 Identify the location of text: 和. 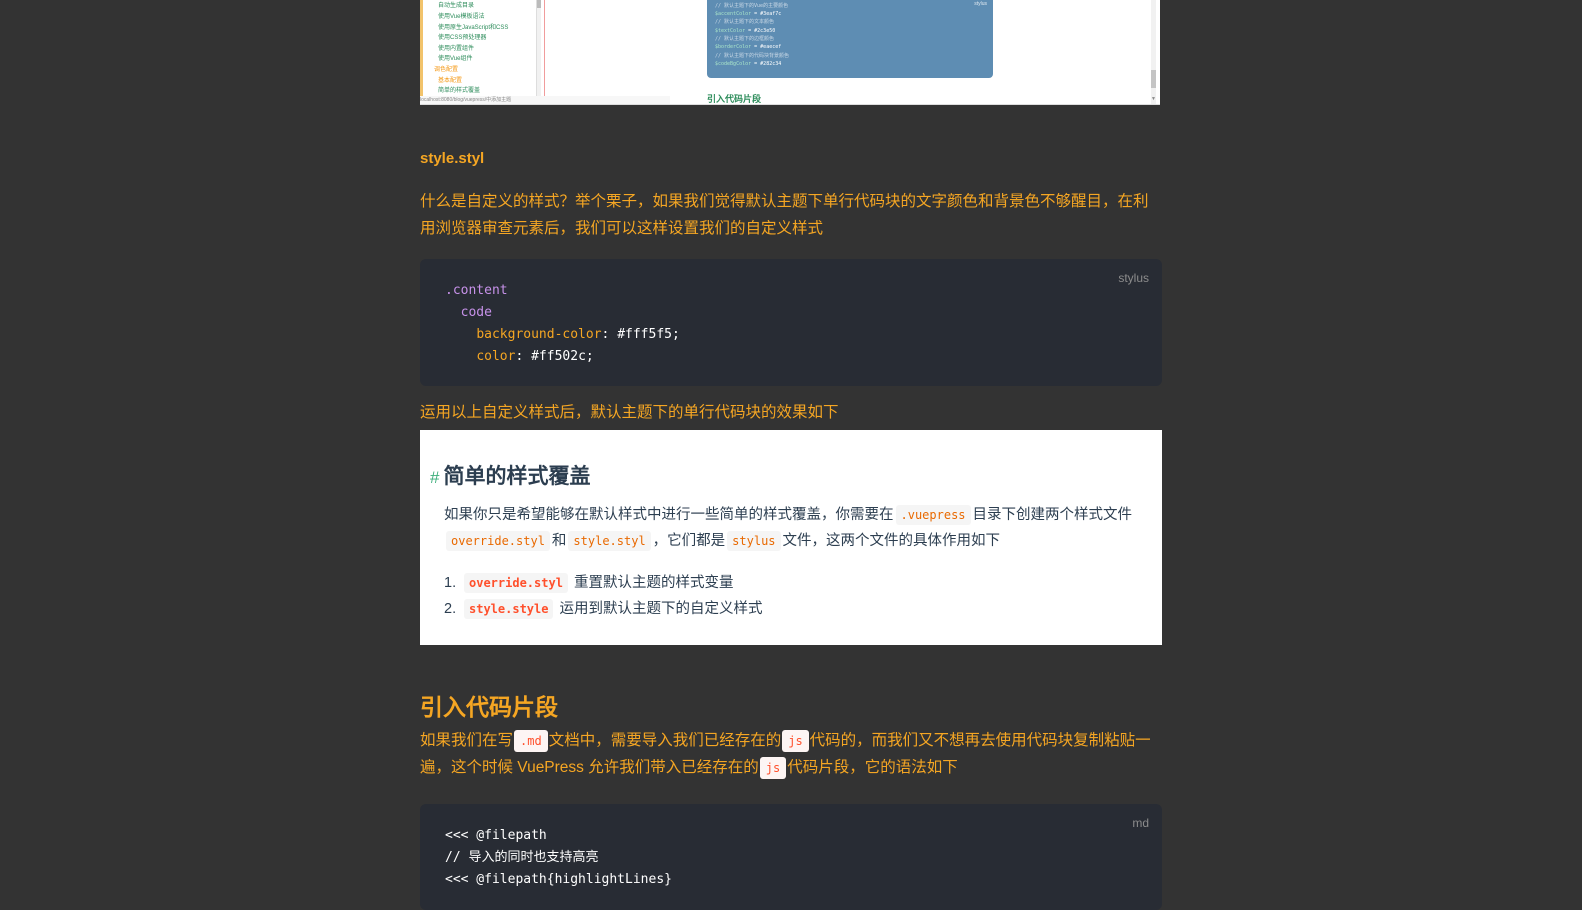
(559, 541).